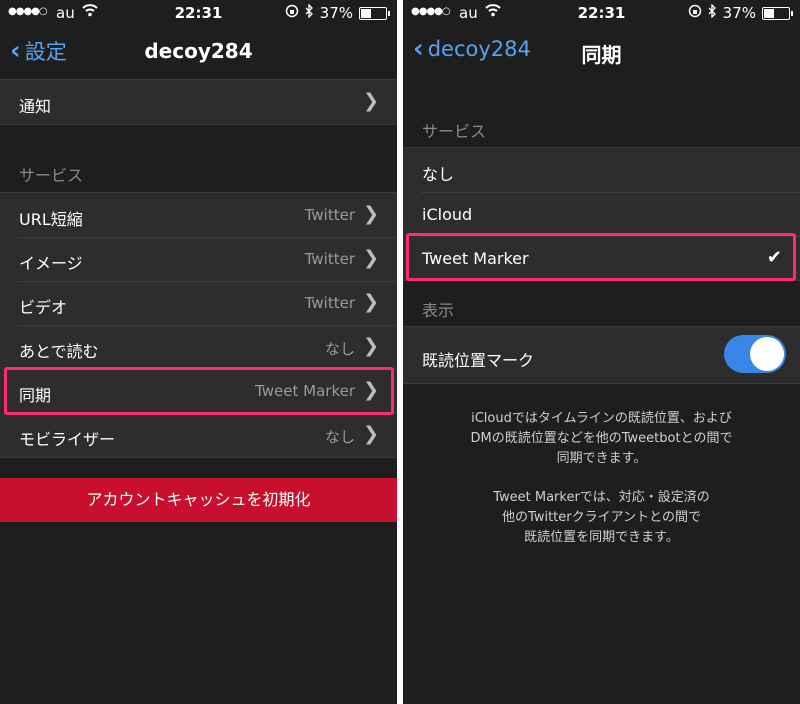 The width and height of the screenshot is (800, 704). Describe the element at coordinates (601, 537) in the screenshot. I see `footer-line: 既読位置を同期できます。` at that location.